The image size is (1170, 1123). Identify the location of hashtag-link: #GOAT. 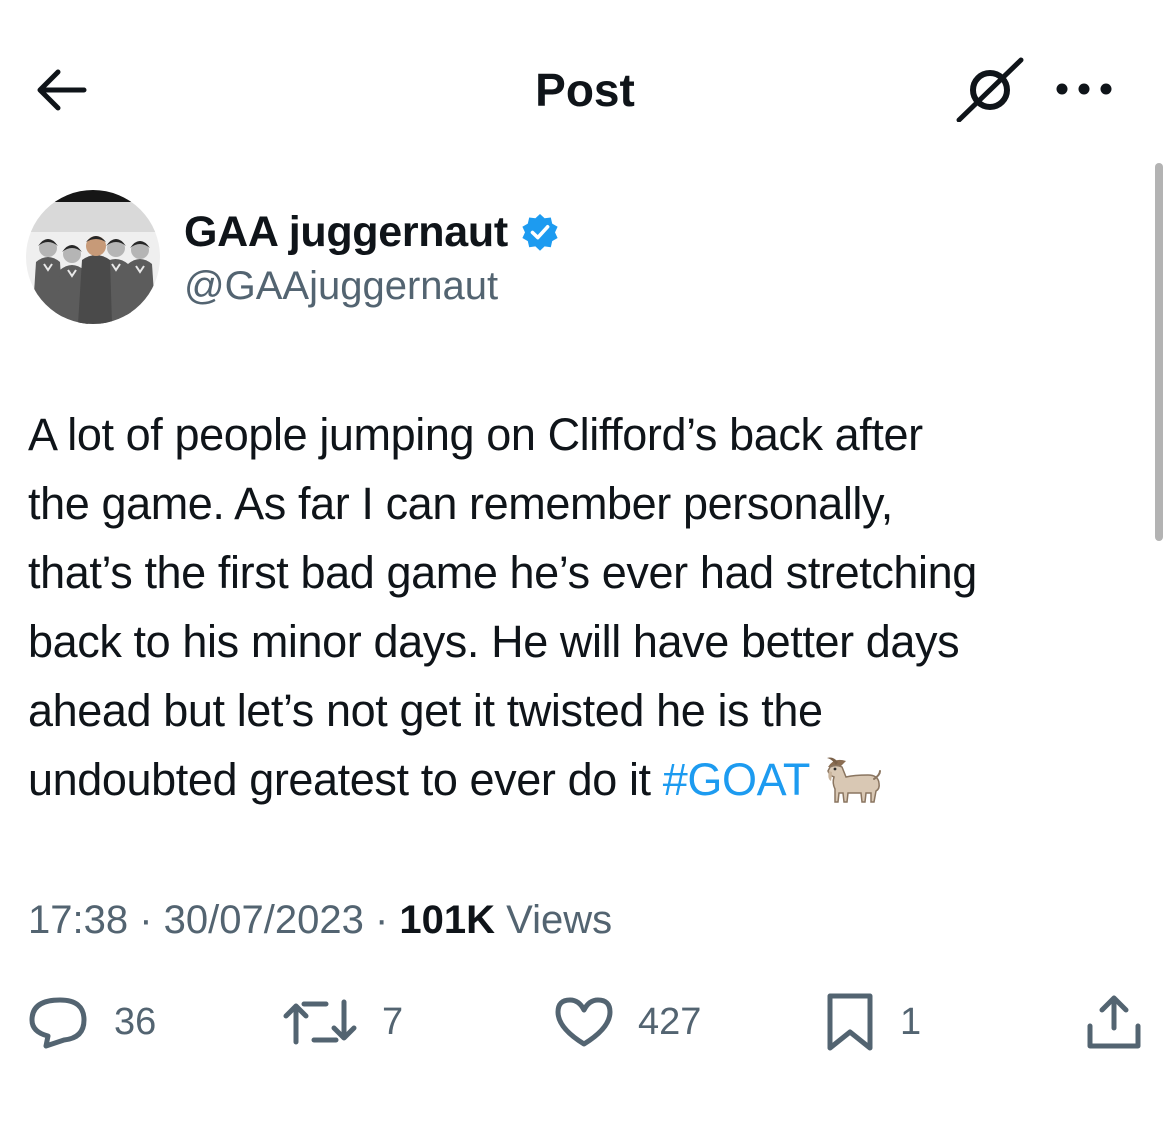
(737, 779).